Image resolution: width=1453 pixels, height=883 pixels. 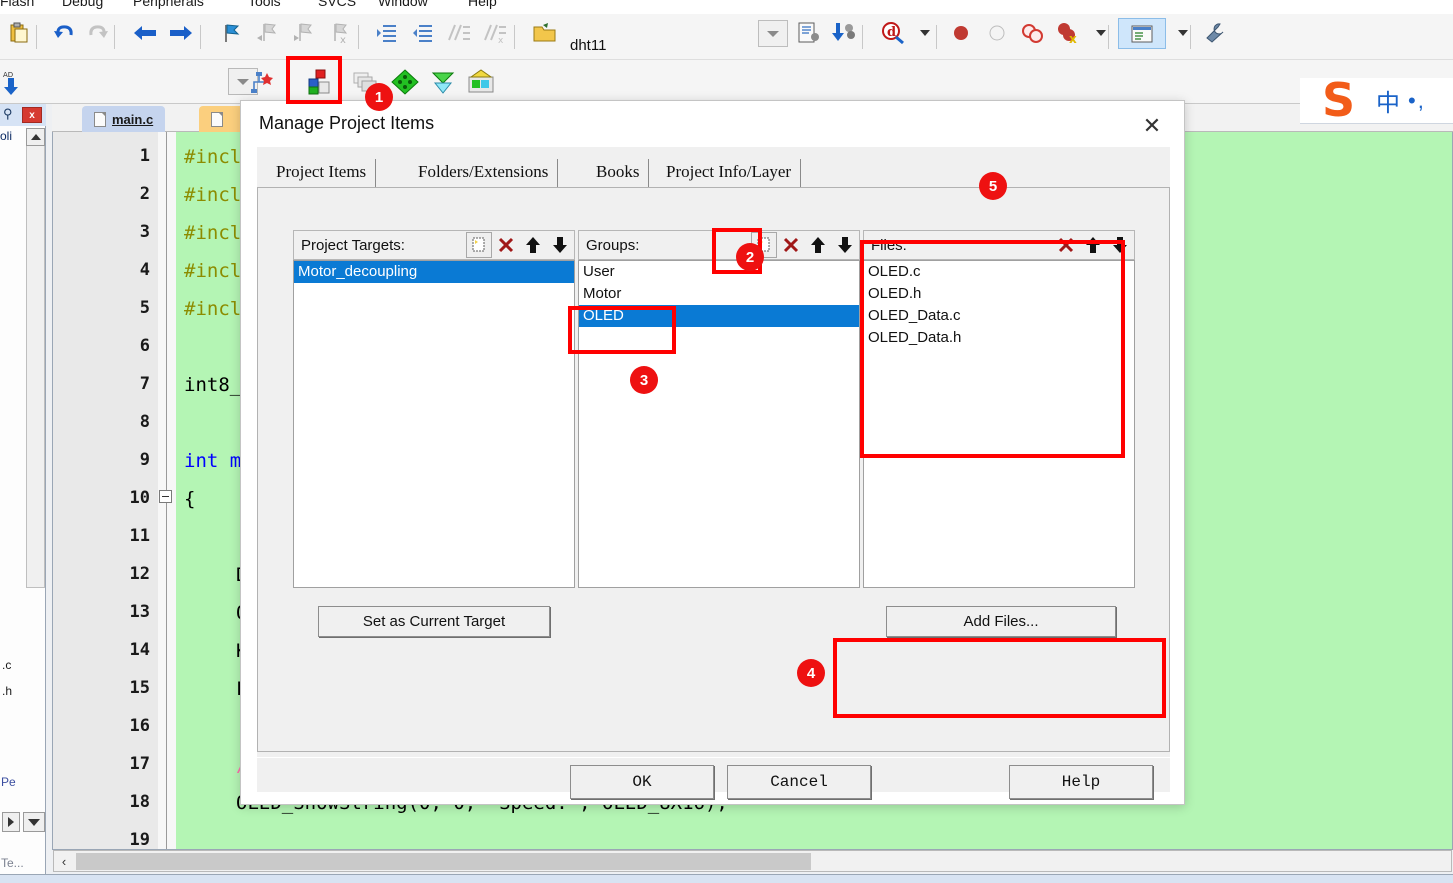 I want to click on list-item: Motor_decoupling, so click(x=434, y=272).